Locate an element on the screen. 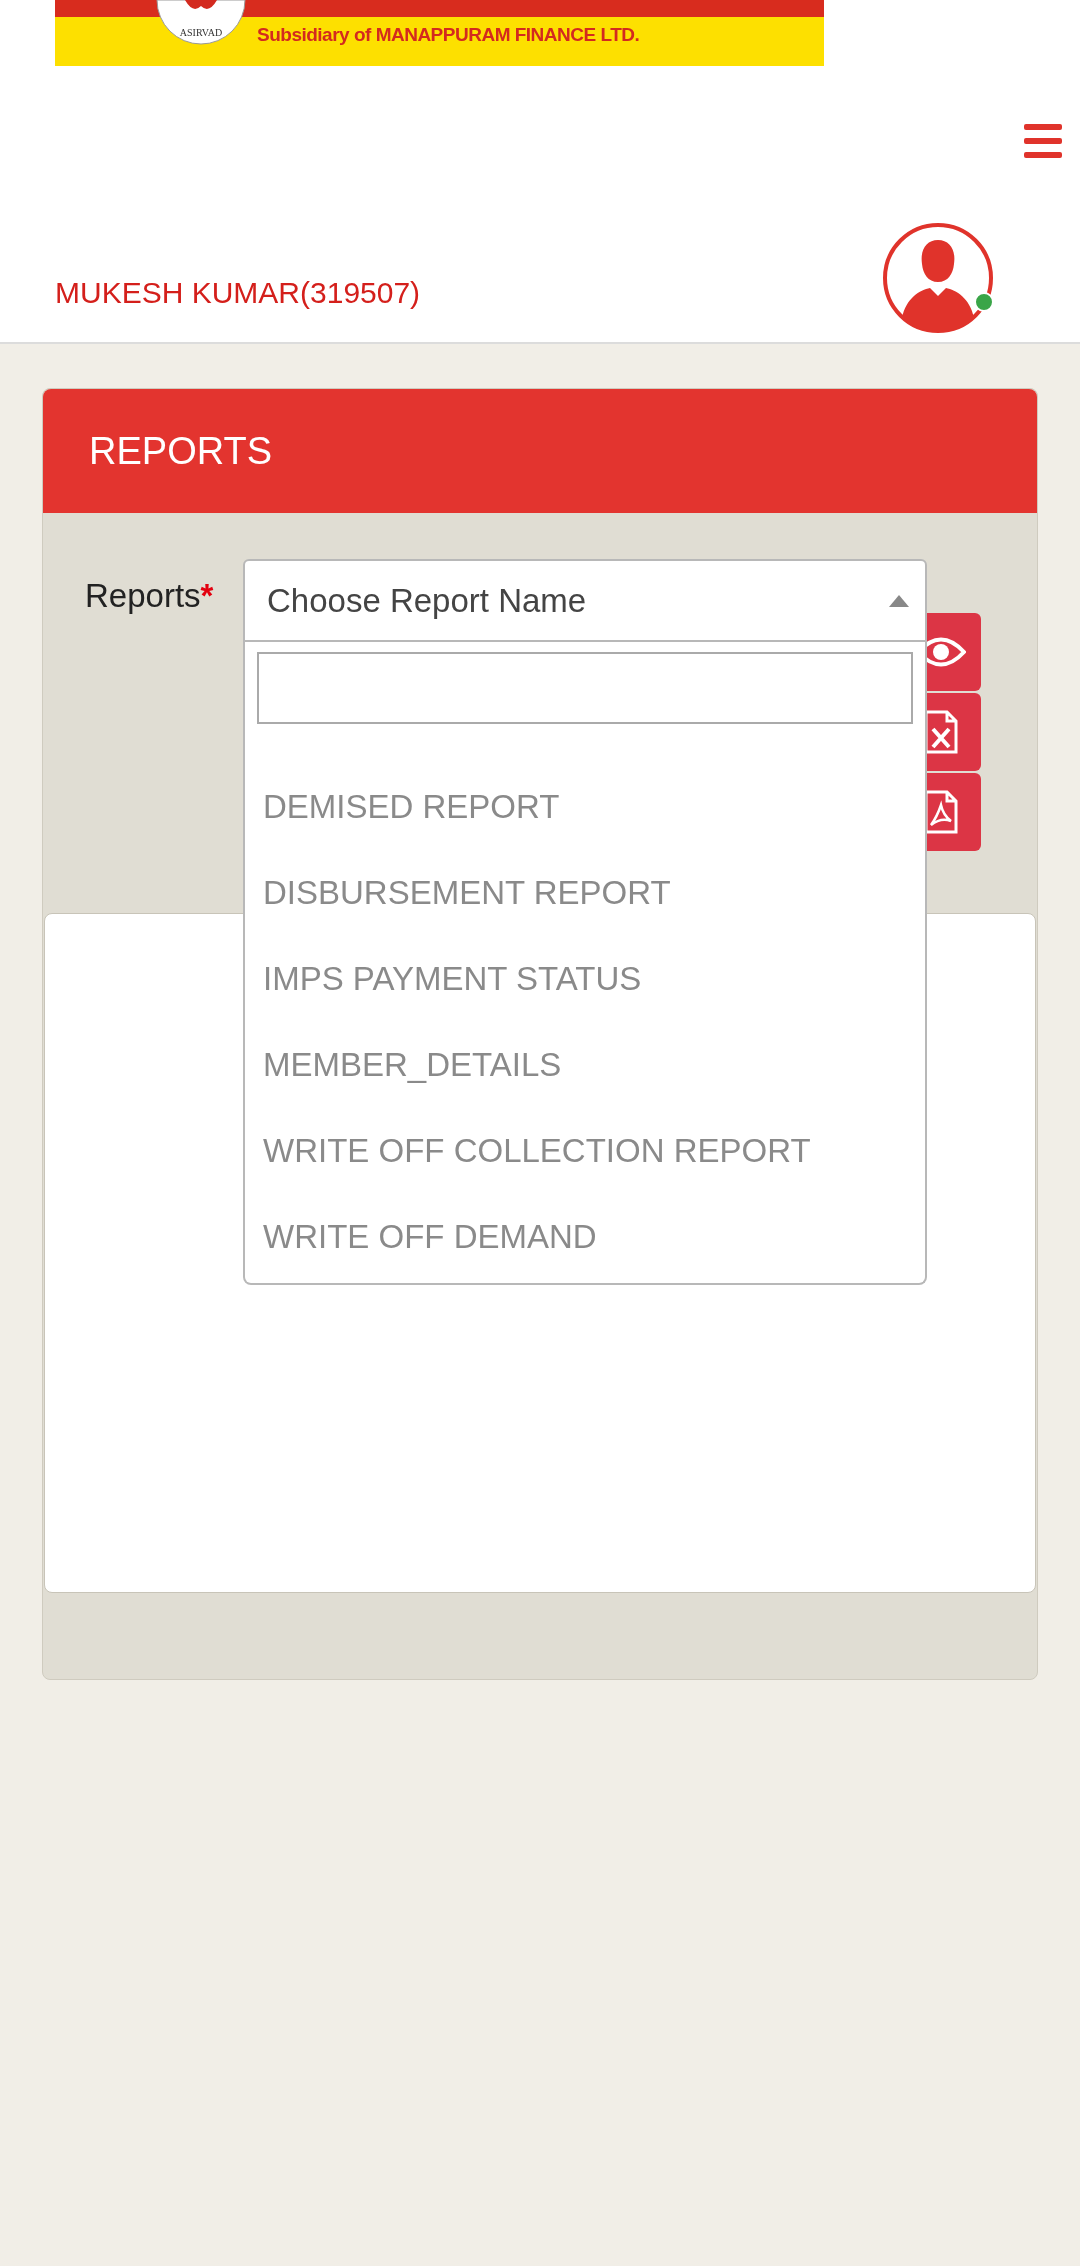 This screenshot has width=1080, height=2266. dropdown-option: IMPS PAYMENT STATUS is located at coordinates (585, 979).